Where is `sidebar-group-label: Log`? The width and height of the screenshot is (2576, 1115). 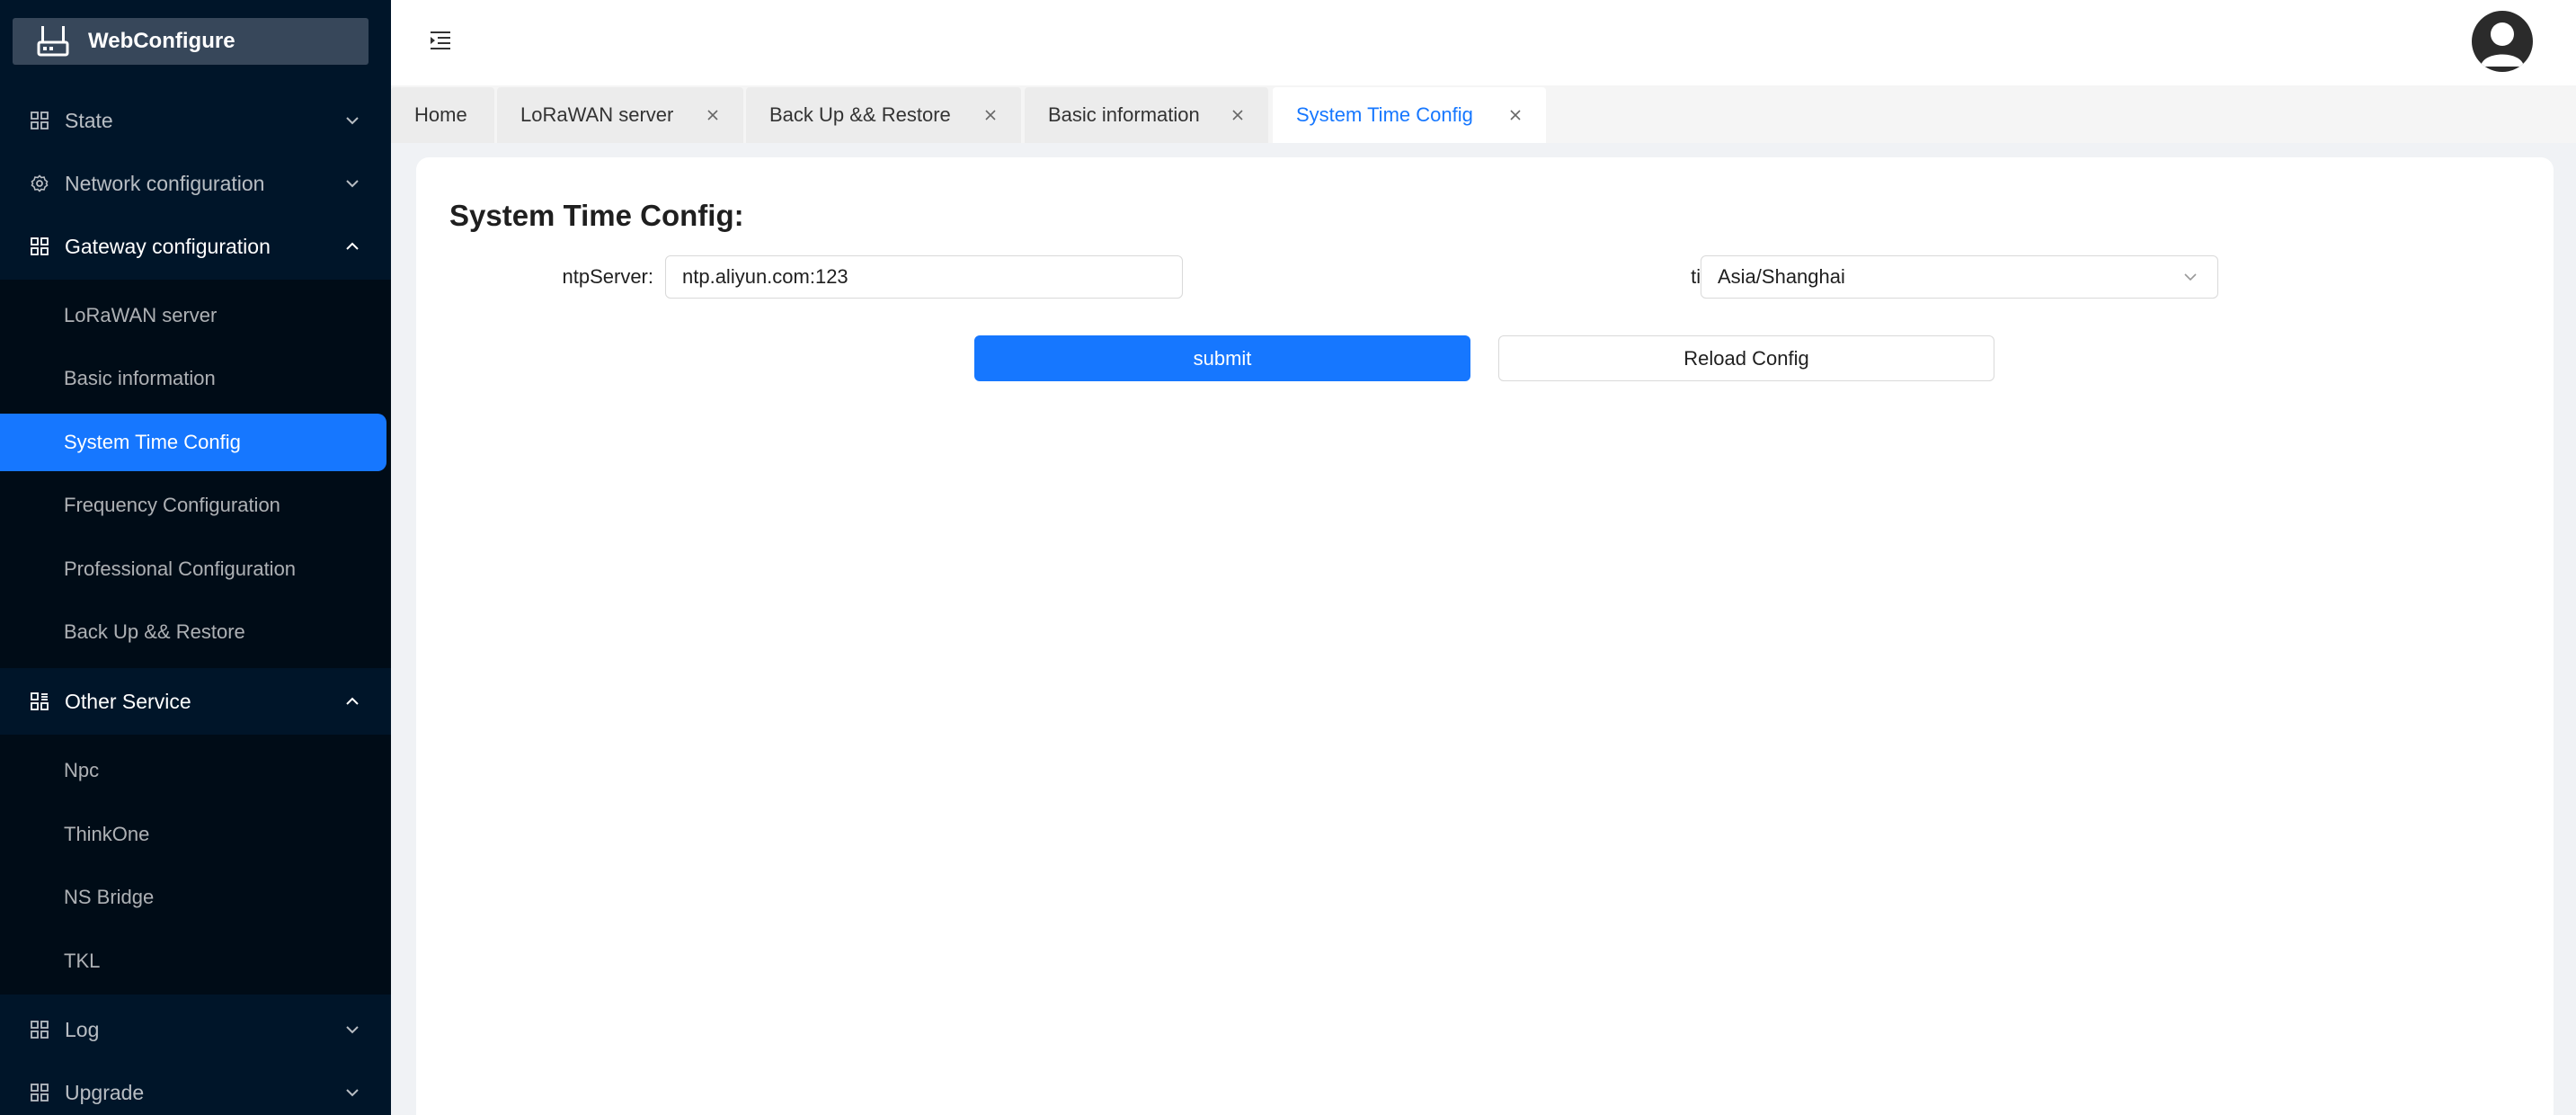 sidebar-group-label: Log is located at coordinates (82, 1029).